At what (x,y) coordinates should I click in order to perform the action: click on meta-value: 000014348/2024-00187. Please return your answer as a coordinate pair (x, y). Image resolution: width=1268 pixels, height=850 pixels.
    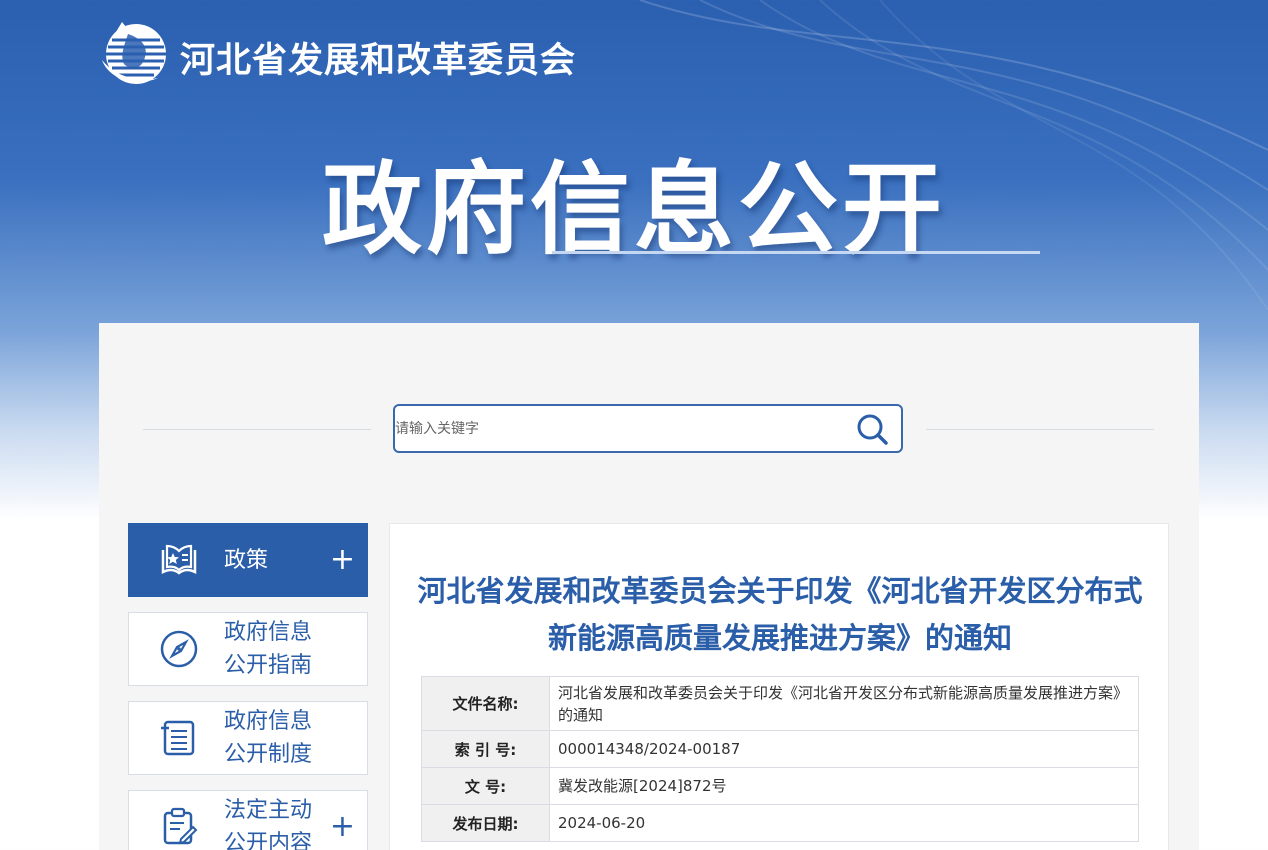
    Looking at the image, I should click on (844, 749).